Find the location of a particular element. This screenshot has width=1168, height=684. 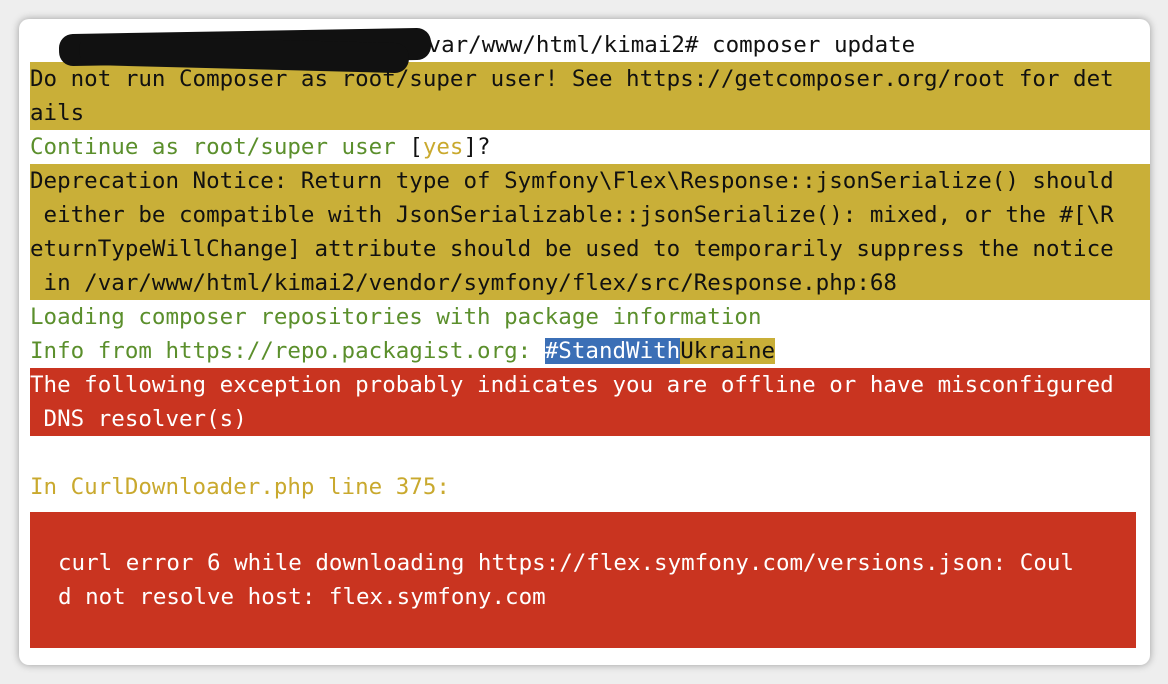

question-text: Continue as root/super user is located at coordinates (220, 147).